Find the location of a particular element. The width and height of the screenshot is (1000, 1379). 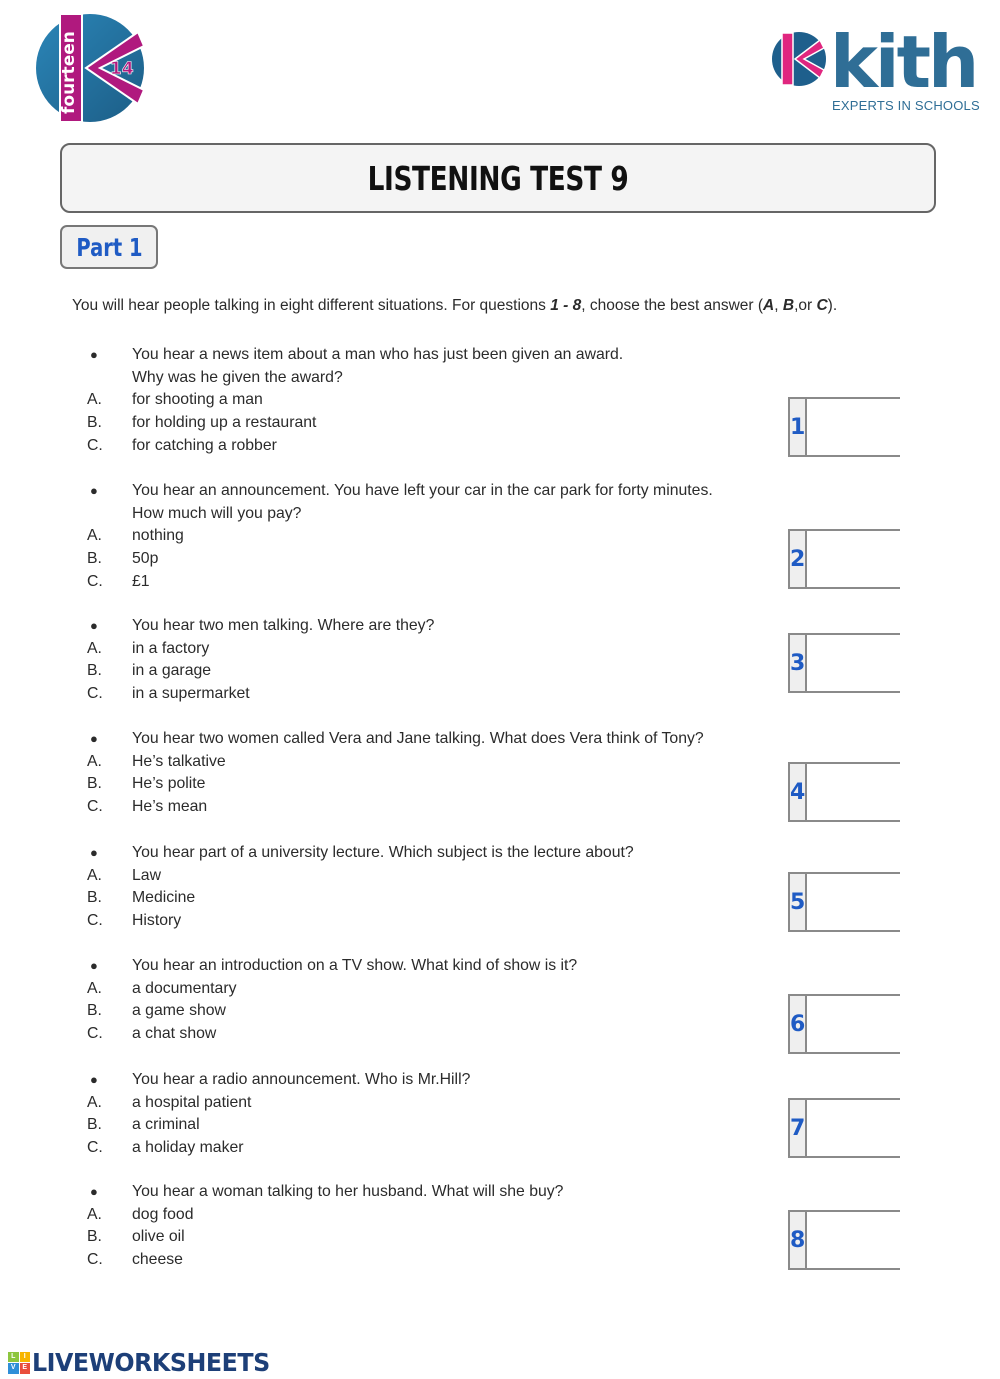

answer-box: 8 is located at coordinates (894, 1240).